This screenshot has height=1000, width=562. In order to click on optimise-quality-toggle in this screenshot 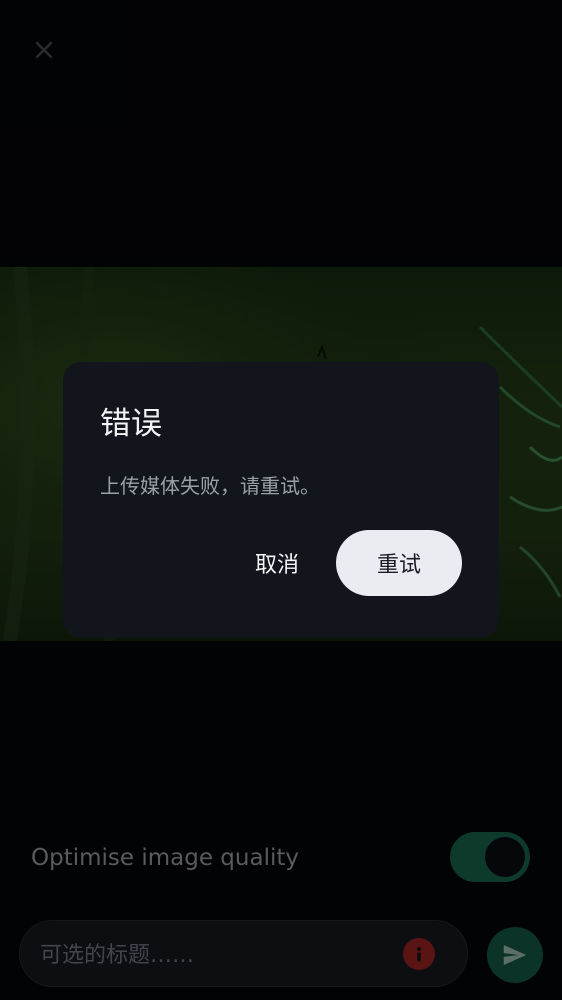, I will do `click(490, 857)`.